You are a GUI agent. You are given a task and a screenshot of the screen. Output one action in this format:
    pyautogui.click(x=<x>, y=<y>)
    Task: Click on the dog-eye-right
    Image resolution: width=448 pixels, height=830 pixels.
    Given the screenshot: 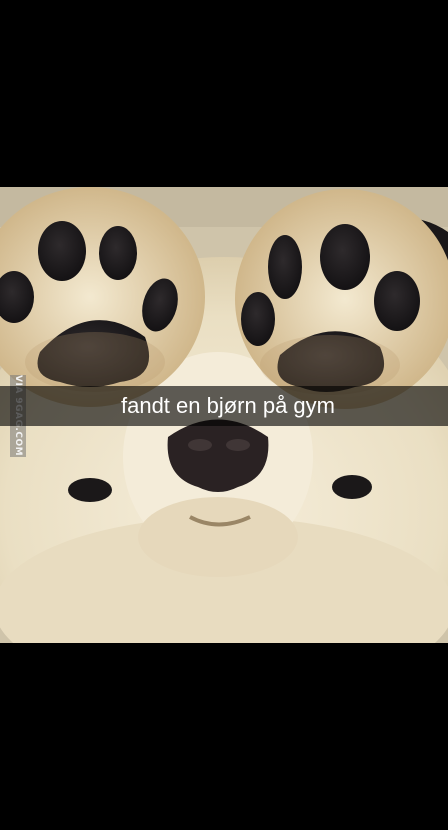 What is the action you would take?
    pyautogui.click(x=352, y=487)
    